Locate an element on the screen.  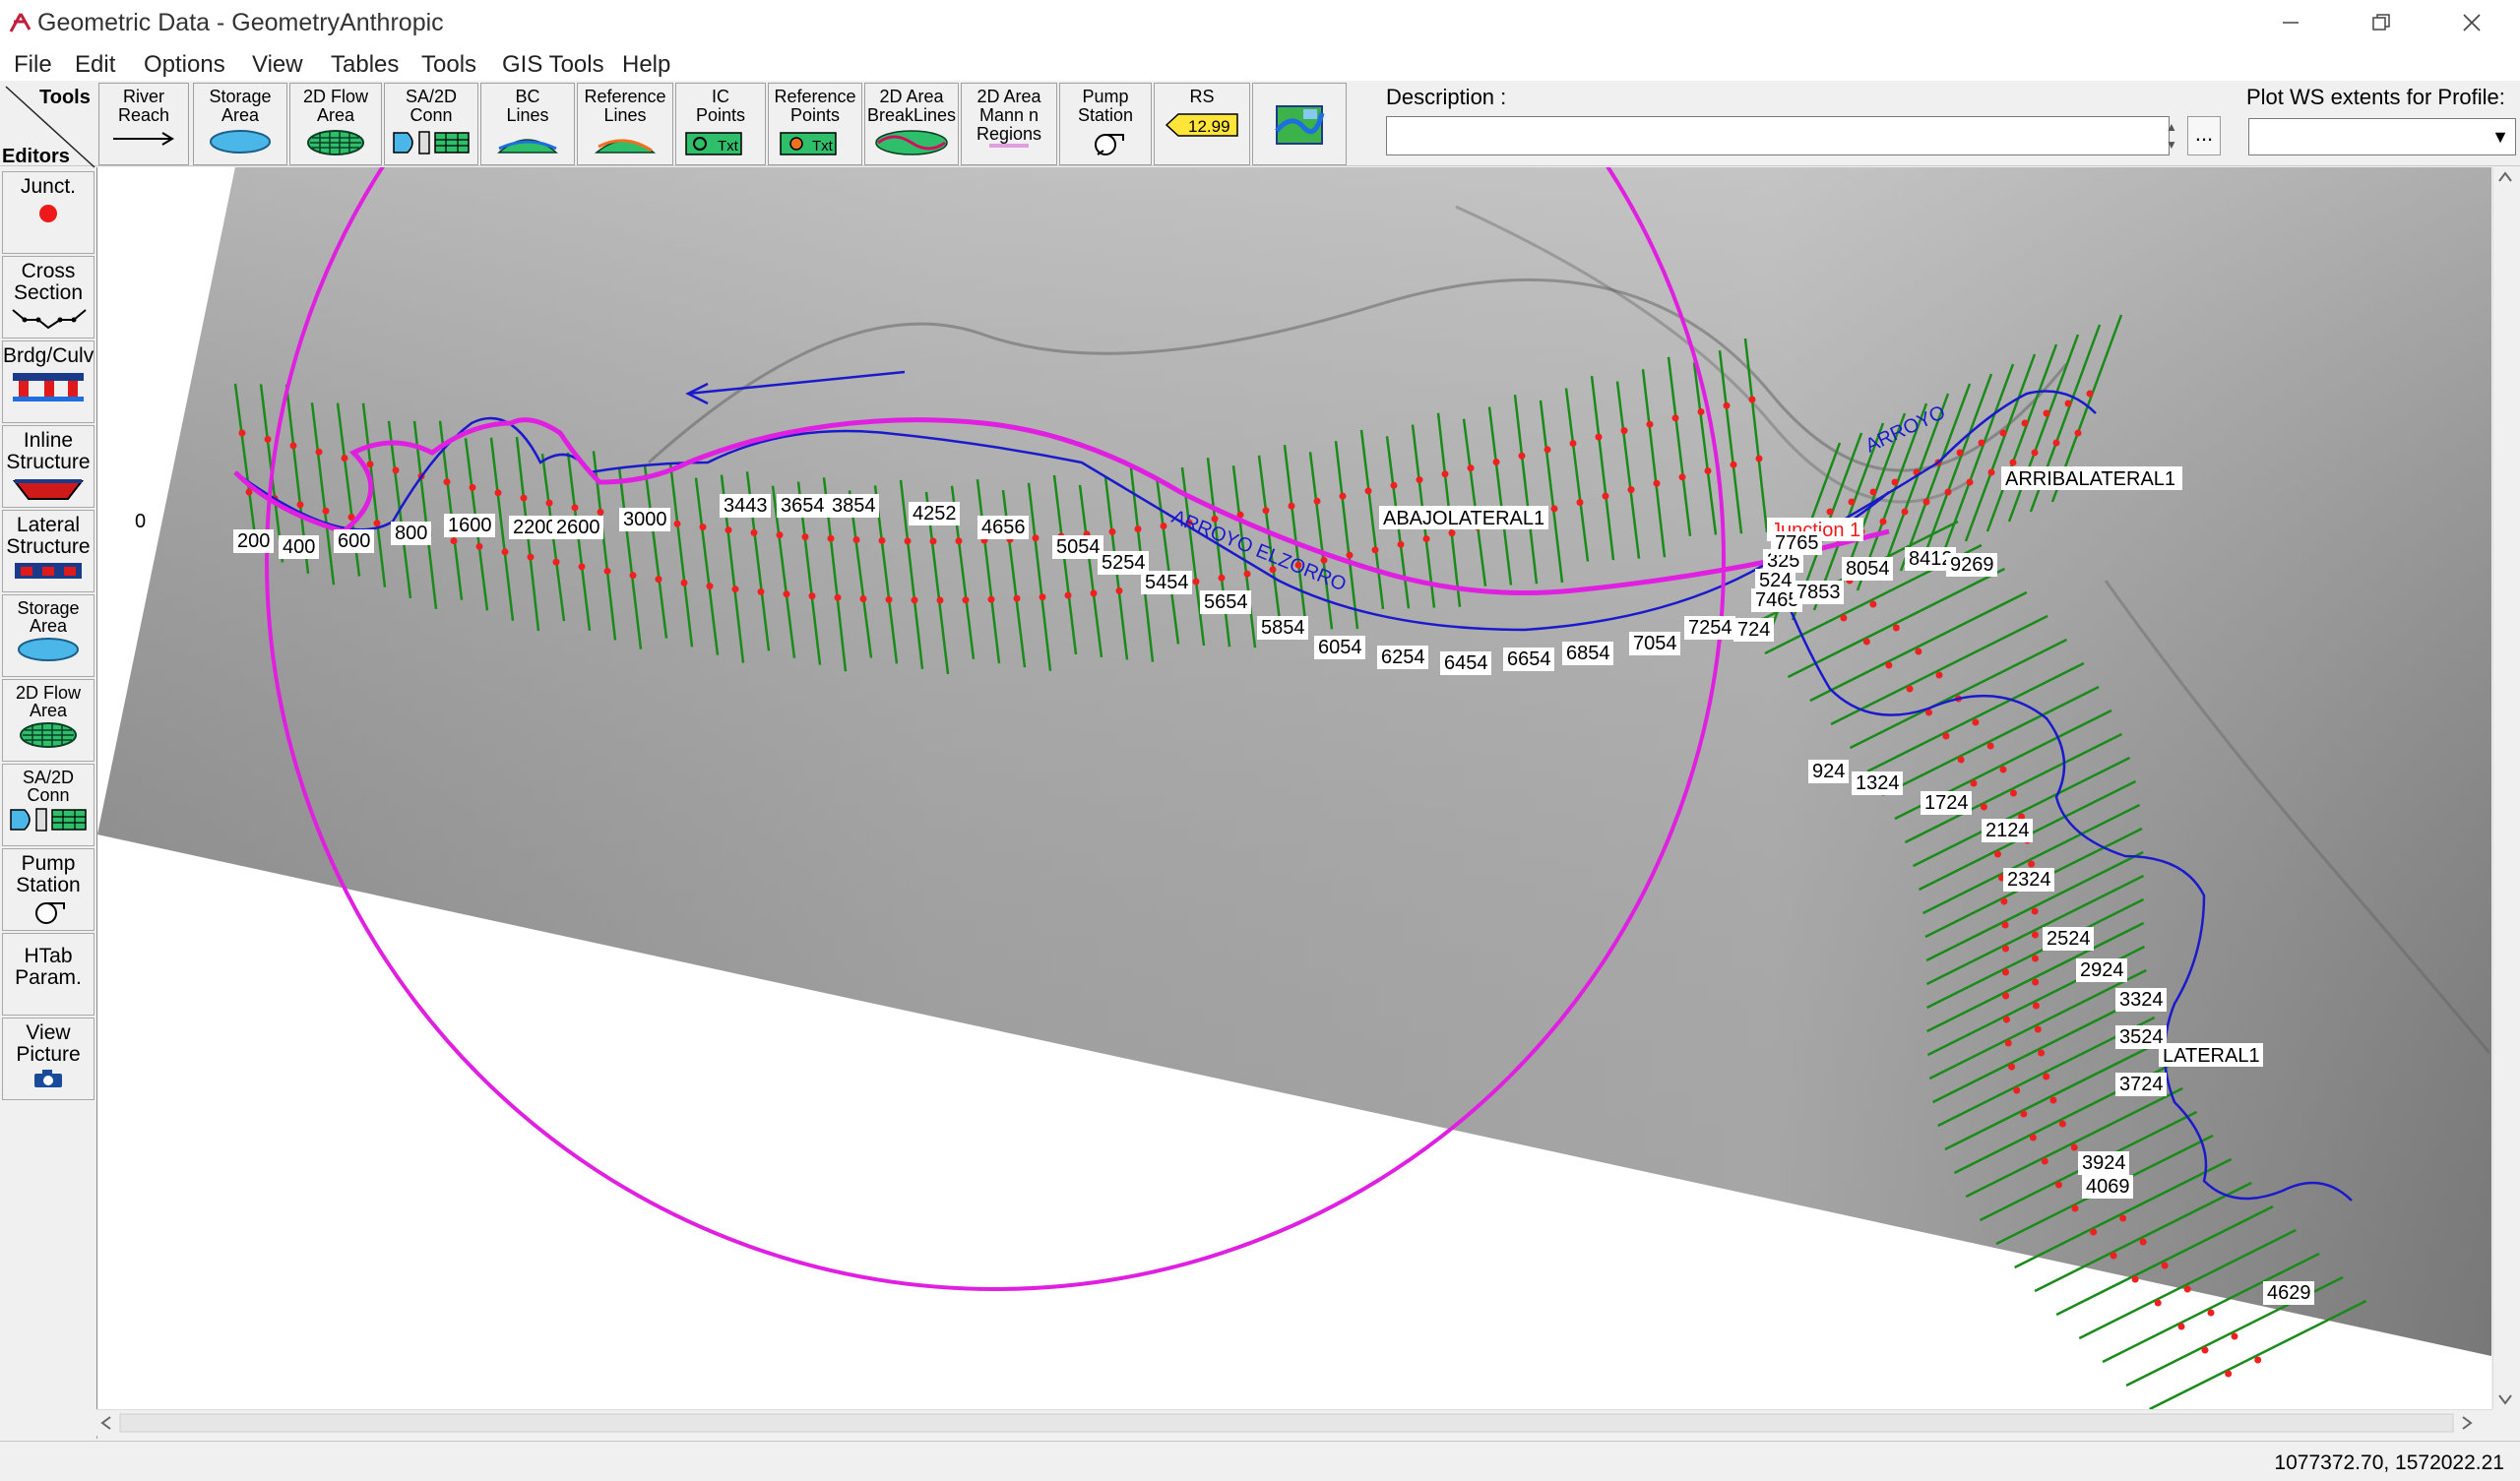
river-station-label: 3524 is located at coordinates (2141, 1037).